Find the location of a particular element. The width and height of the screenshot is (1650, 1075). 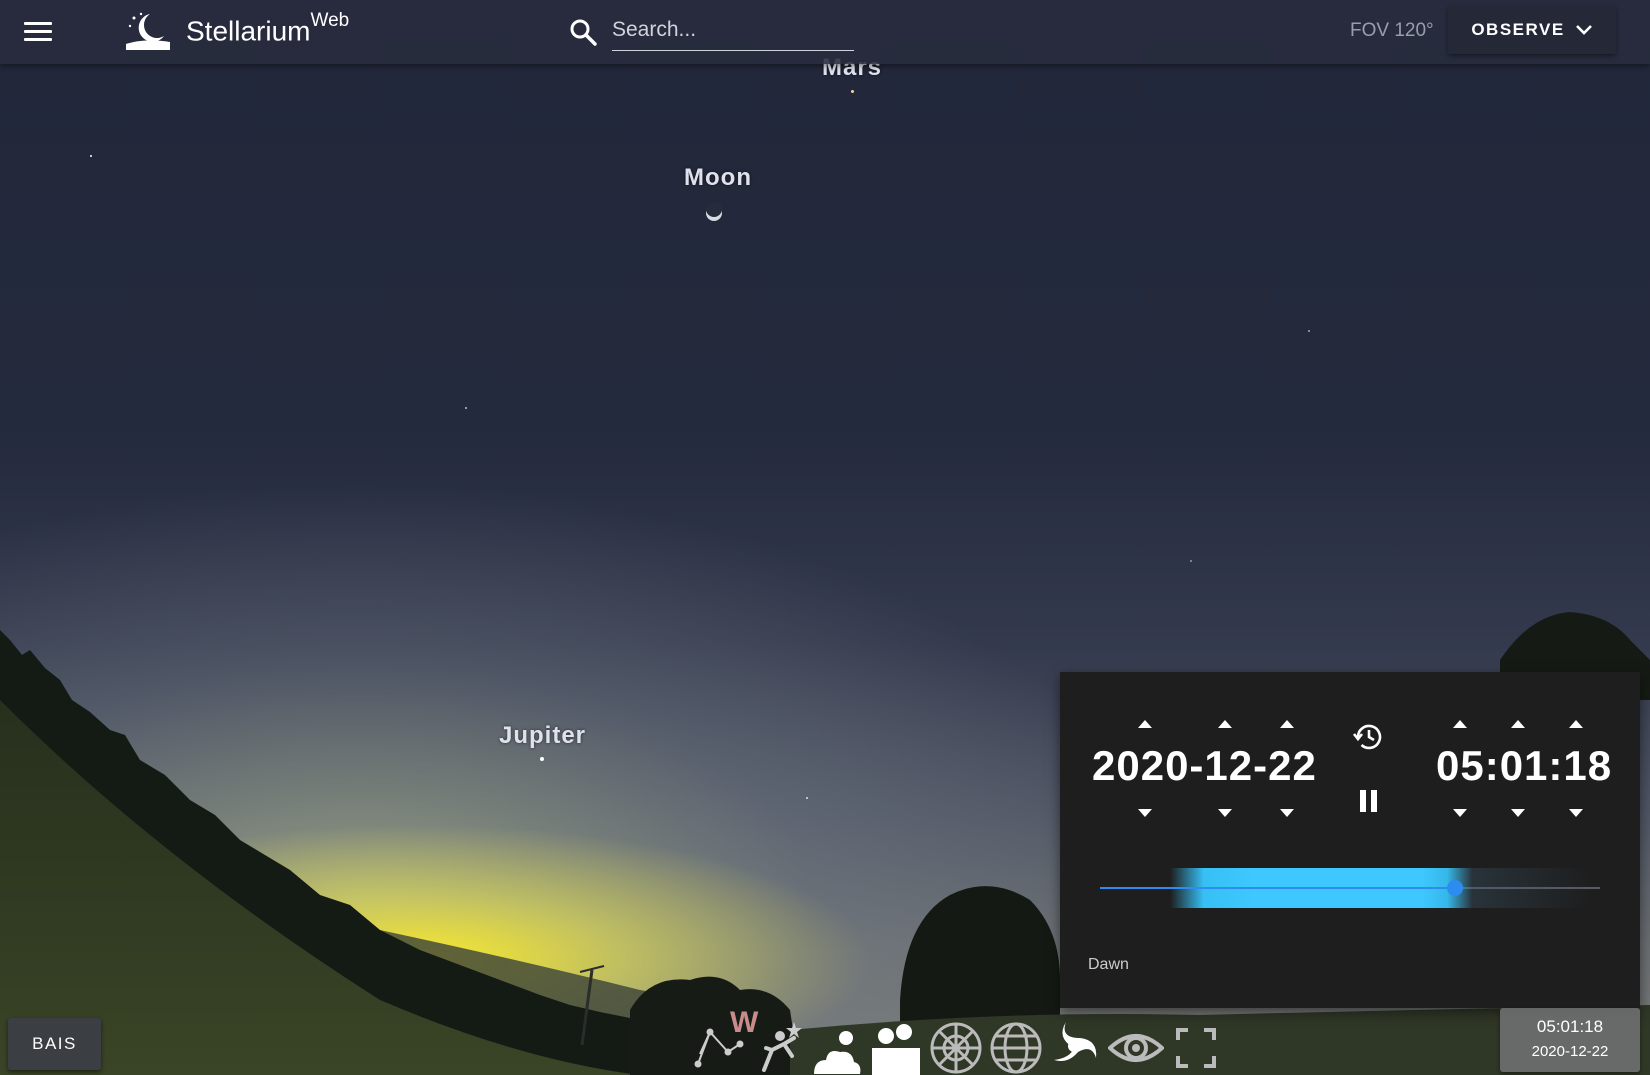

atmosphere-icon is located at coordinates (836, 1041).